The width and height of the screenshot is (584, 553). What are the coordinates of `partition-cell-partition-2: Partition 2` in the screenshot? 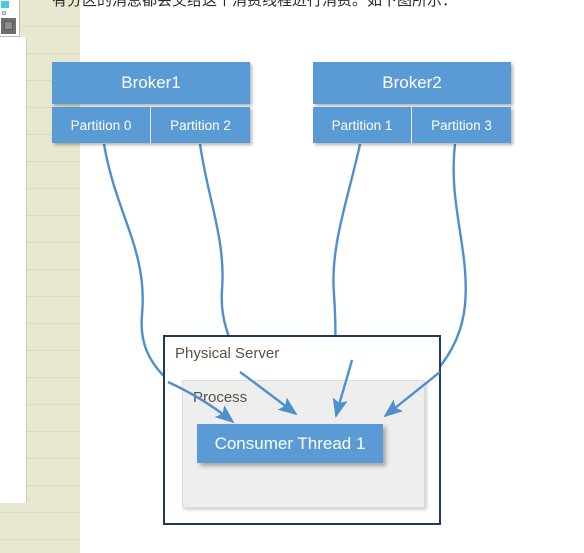 It's located at (200, 125).